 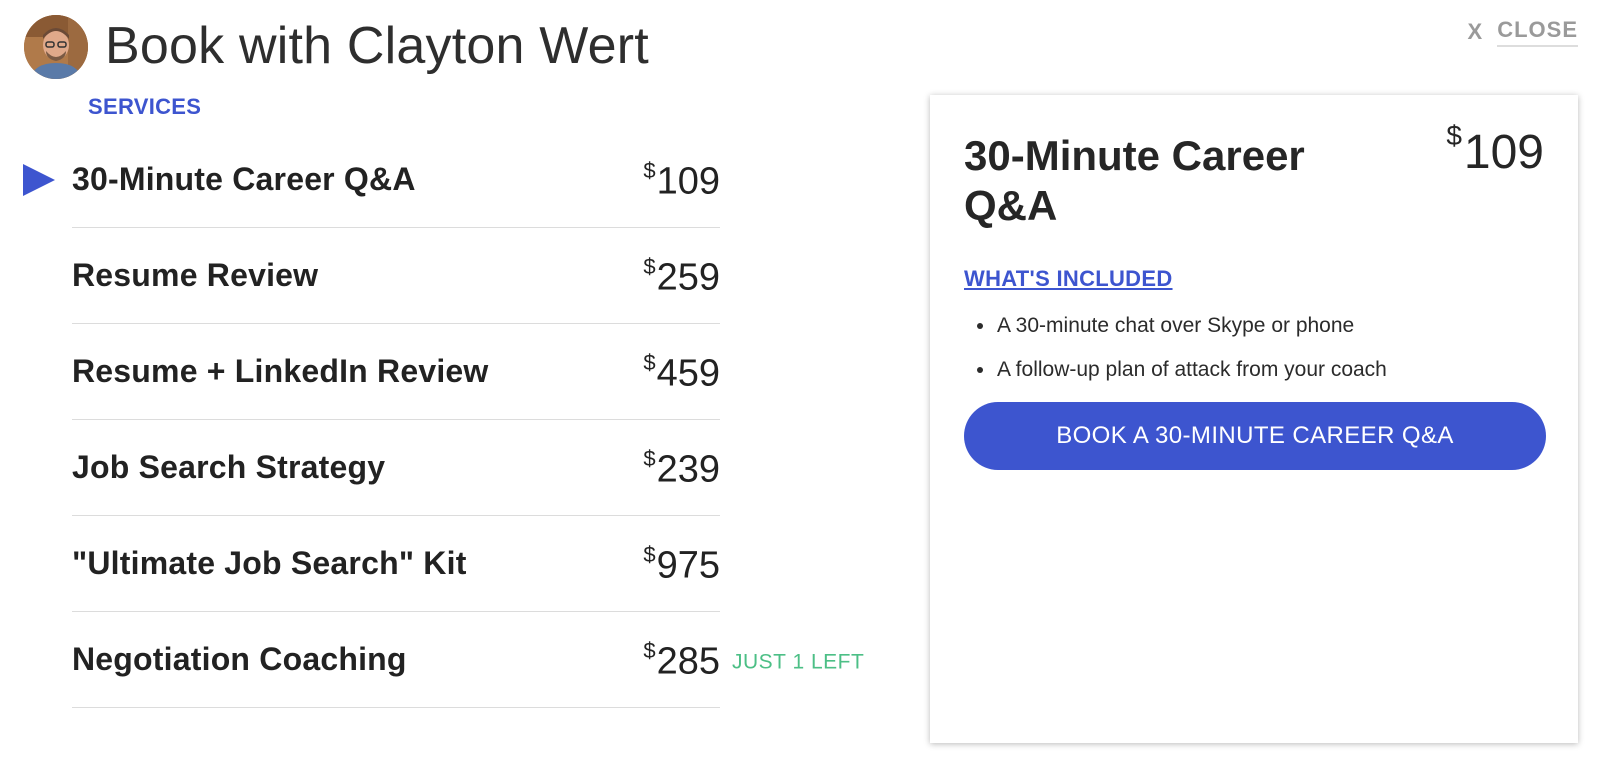 I want to click on service-name: Negotiation Coaching, so click(x=239, y=659).